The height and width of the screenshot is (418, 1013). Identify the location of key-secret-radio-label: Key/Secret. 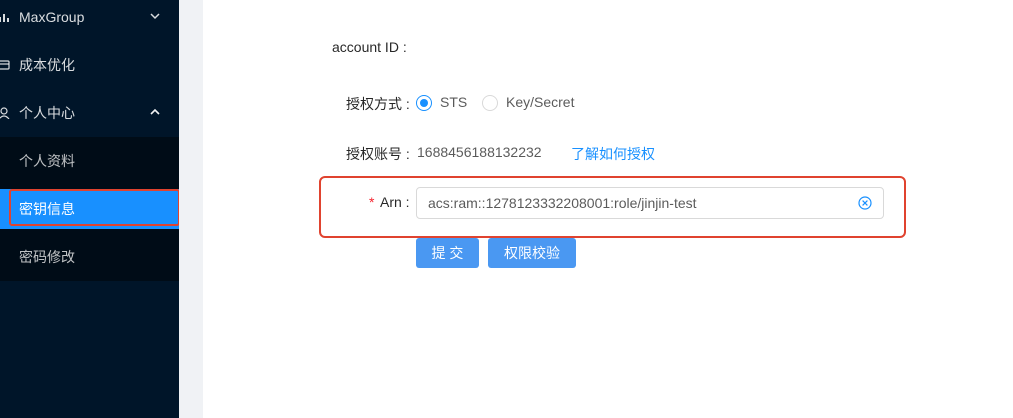
(540, 102).